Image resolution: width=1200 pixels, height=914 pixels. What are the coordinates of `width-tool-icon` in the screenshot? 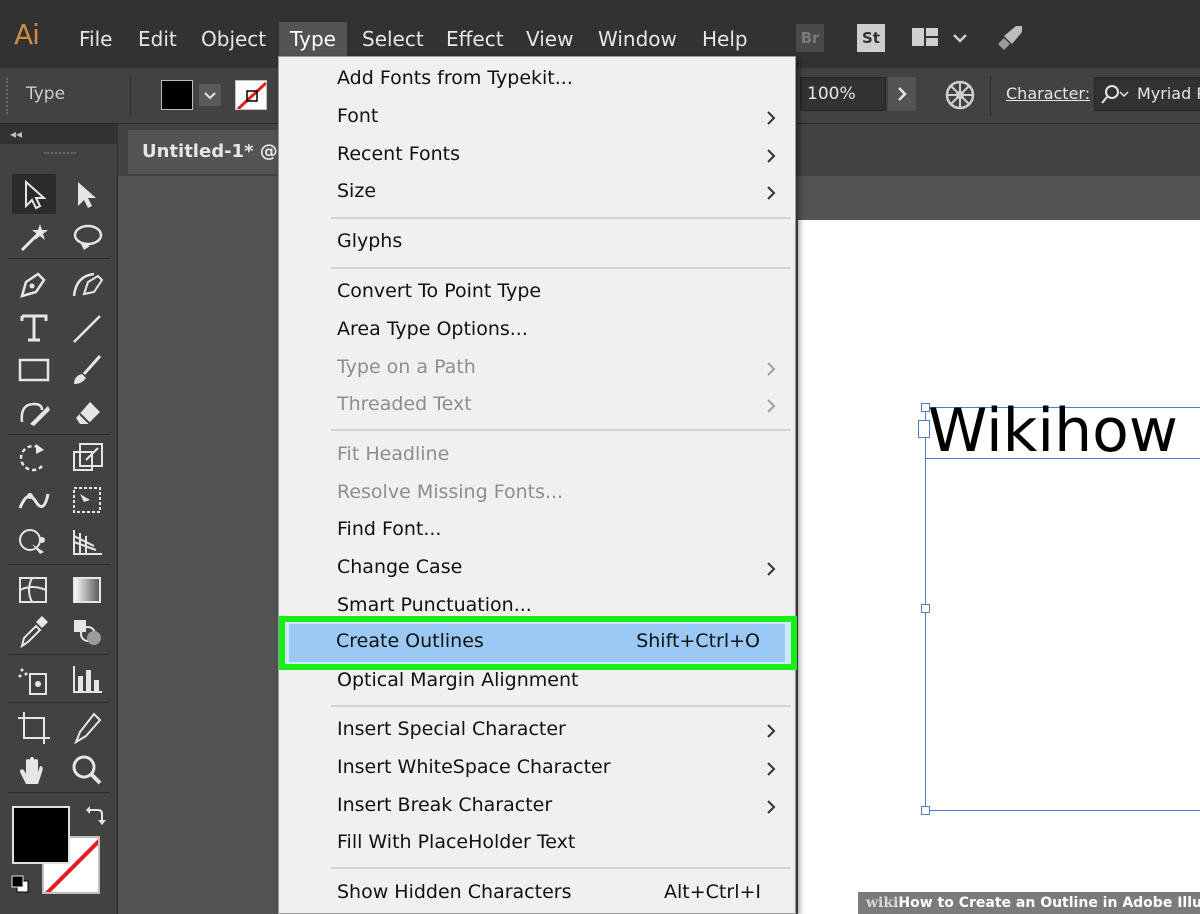 It's located at (34, 500).